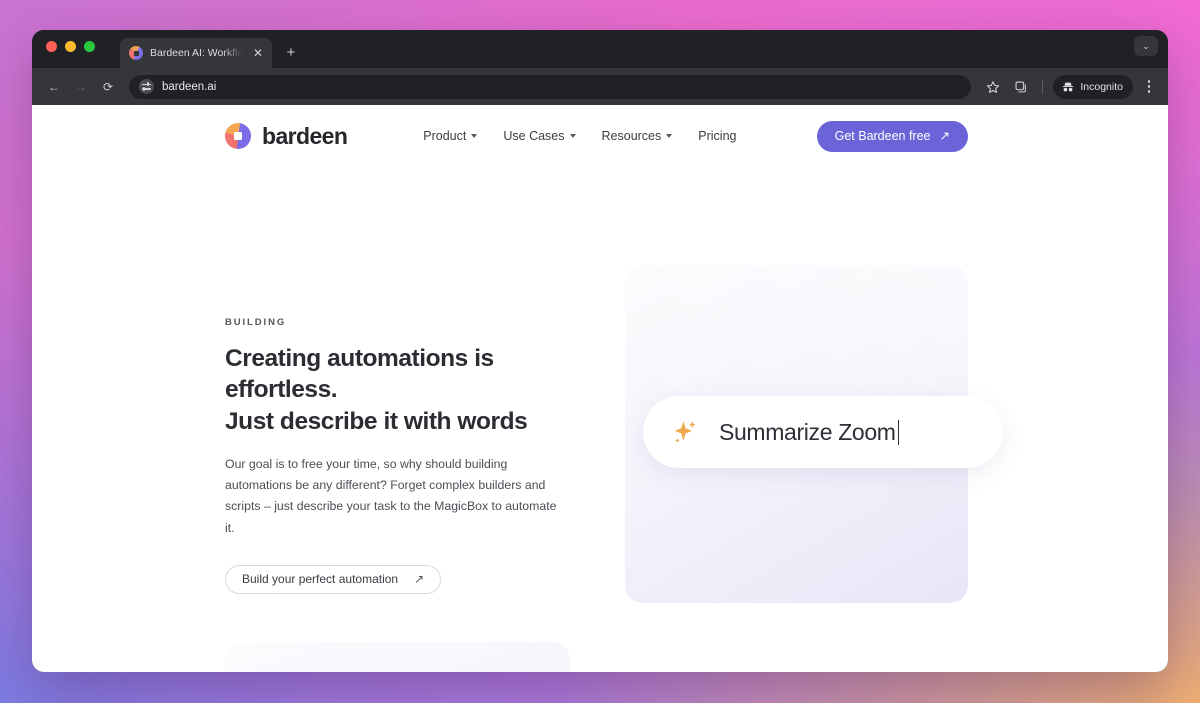  What do you see at coordinates (534, 136) in the screenshot?
I see `nav-item-label: Use Cases` at bounding box center [534, 136].